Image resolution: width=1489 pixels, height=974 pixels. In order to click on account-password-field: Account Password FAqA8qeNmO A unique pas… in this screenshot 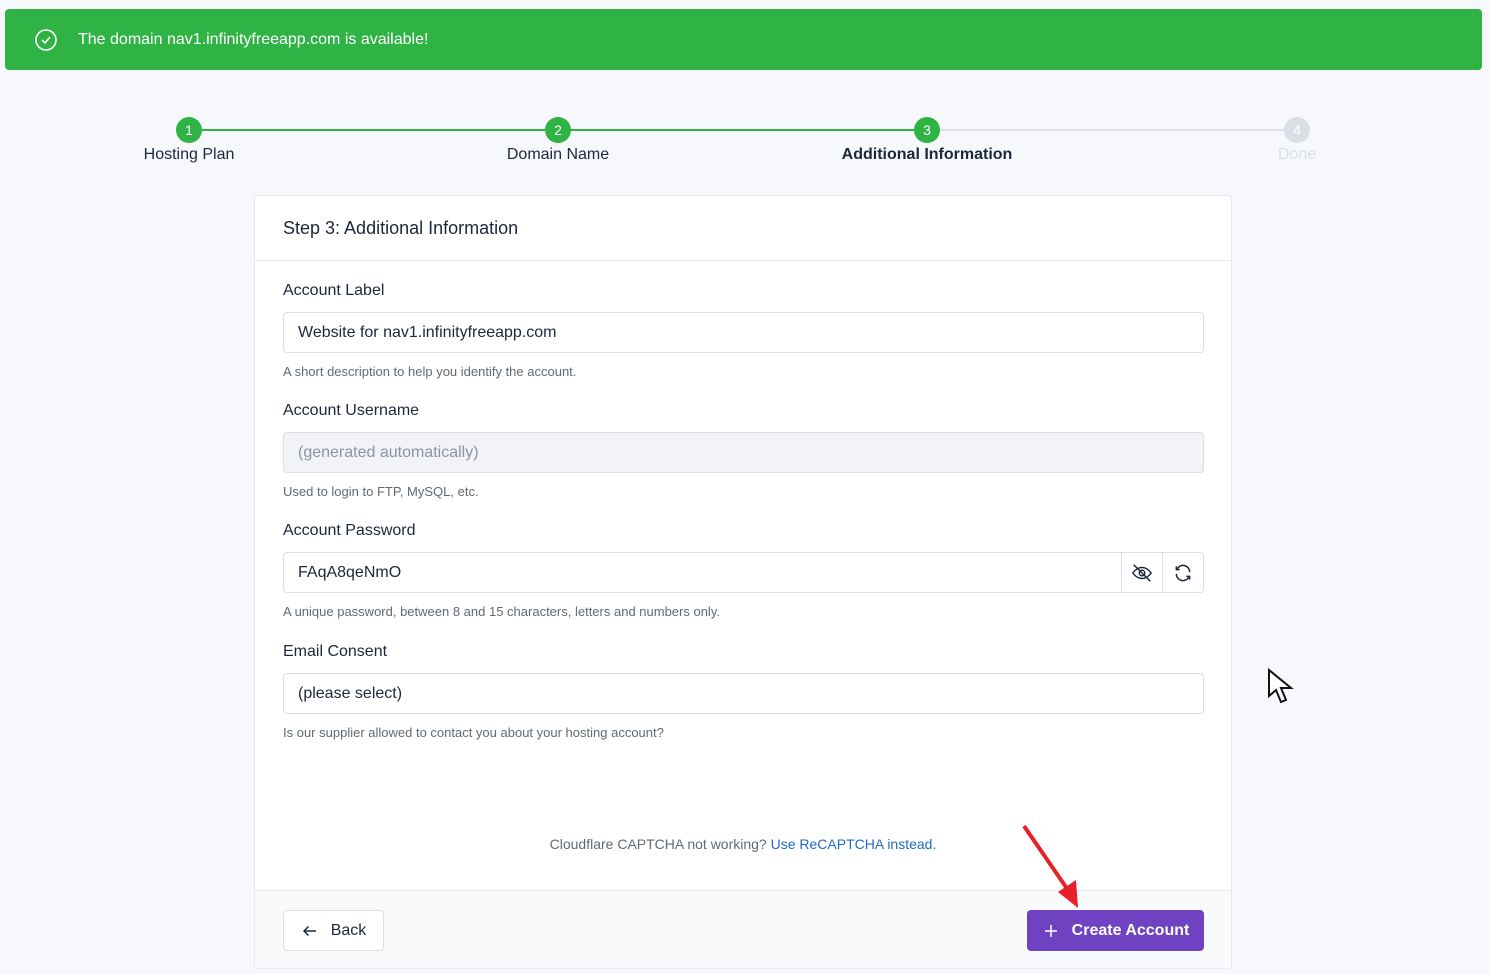, I will do `click(743, 570)`.